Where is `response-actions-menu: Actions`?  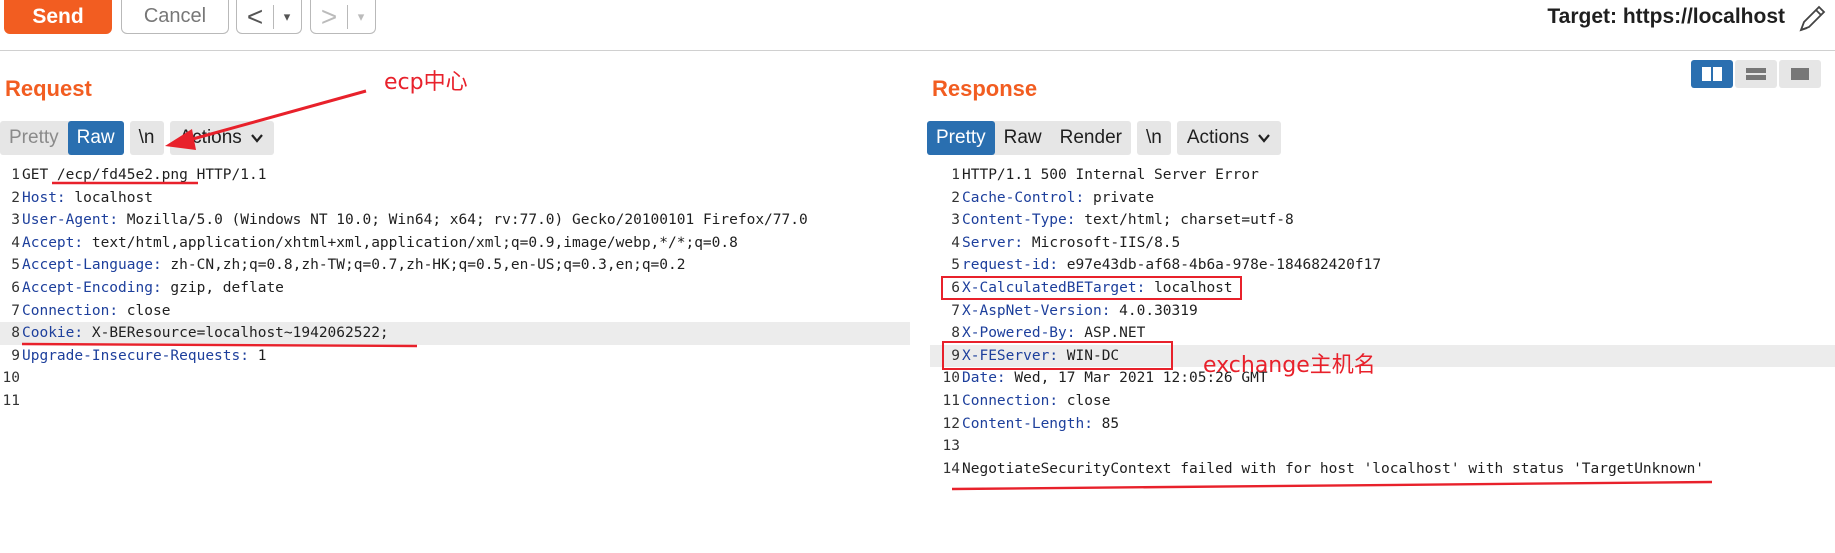 response-actions-menu: Actions is located at coordinates (1229, 138).